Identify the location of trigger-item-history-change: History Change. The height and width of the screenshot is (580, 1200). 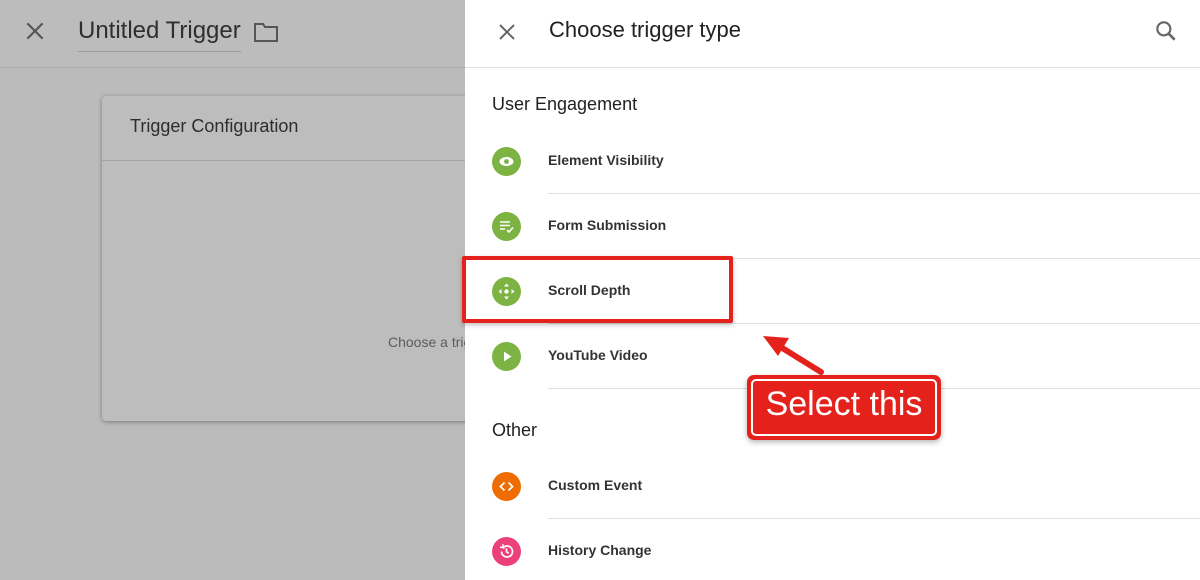
(832, 549).